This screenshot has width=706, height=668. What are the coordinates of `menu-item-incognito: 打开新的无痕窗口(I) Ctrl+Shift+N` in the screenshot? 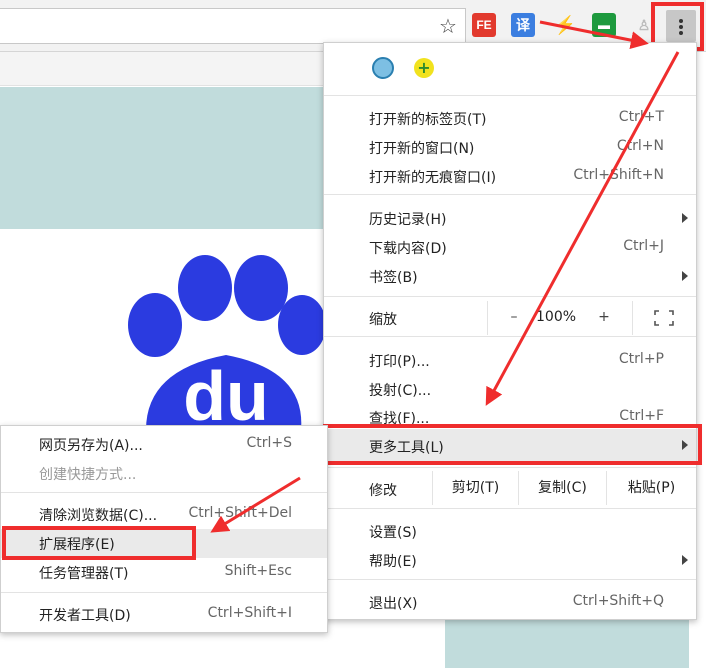 It's located at (510, 176).